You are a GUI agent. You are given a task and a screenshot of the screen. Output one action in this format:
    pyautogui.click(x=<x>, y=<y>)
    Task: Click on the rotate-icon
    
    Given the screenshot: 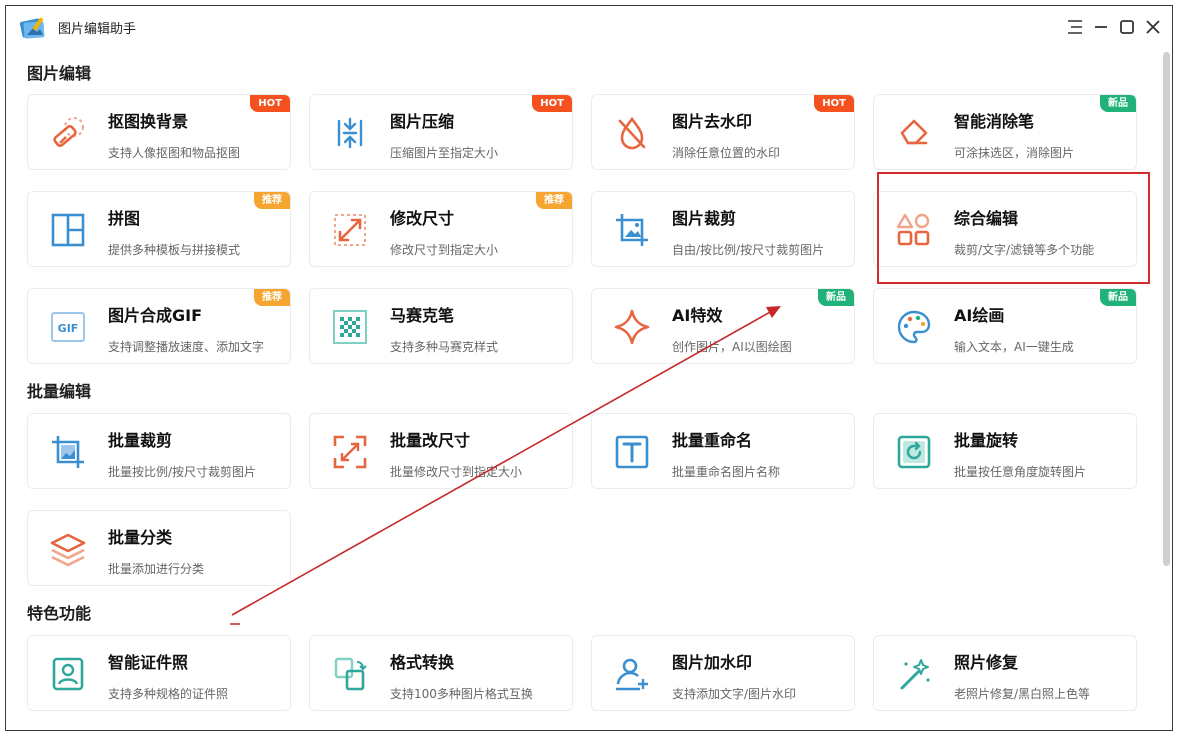 What is the action you would take?
    pyautogui.click(x=914, y=452)
    